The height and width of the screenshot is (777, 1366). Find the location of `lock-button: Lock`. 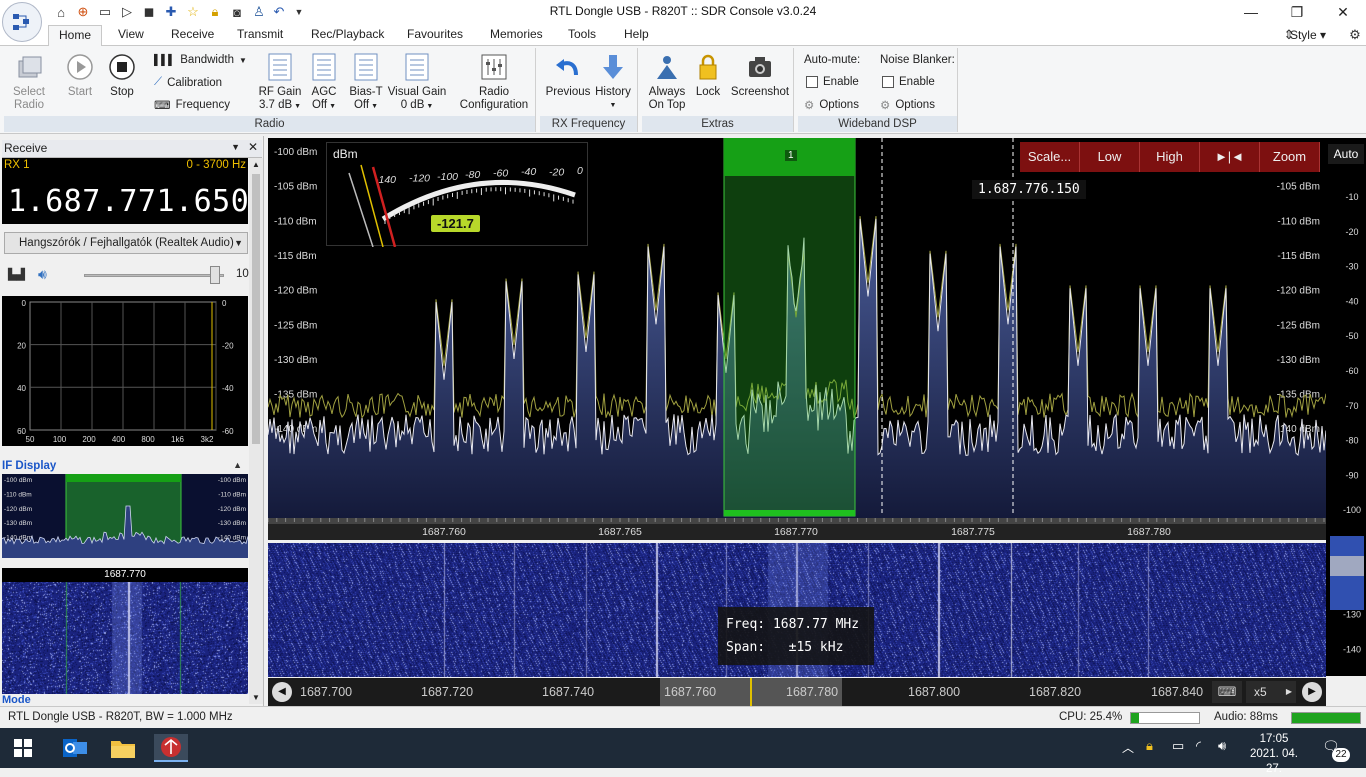

lock-button: Lock is located at coordinates (708, 75).